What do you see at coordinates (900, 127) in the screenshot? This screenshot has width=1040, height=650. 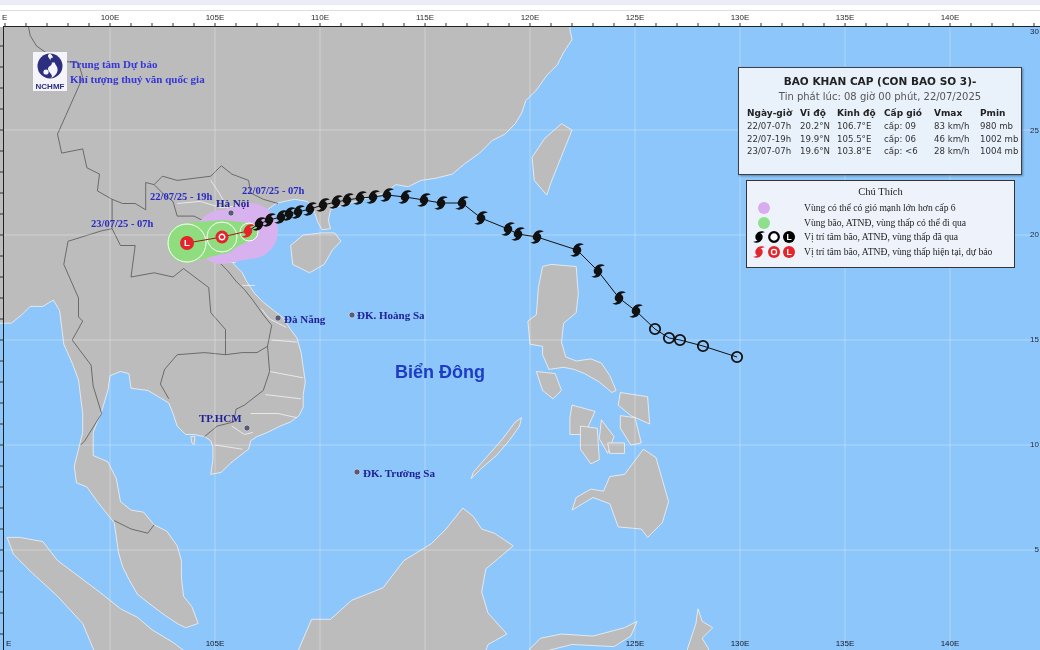 I see `table-cell-text: cấp: 09` at bounding box center [900, 127].